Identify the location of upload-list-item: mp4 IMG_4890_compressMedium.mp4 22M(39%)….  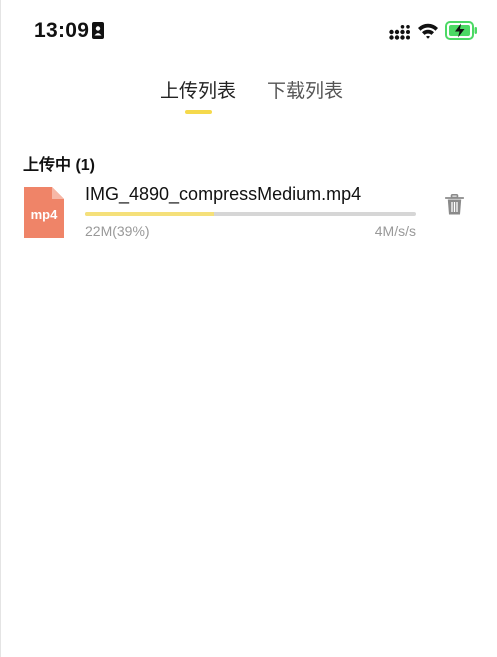
(249, 215).